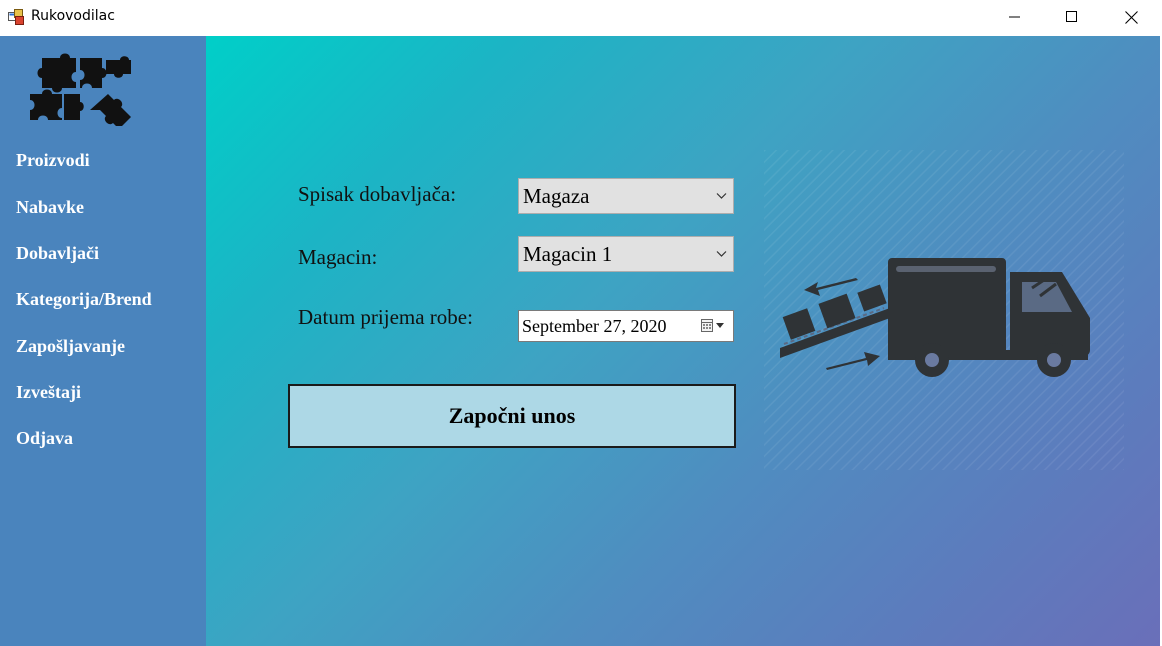  I want to click on maximize-button, so click(1072, 17).